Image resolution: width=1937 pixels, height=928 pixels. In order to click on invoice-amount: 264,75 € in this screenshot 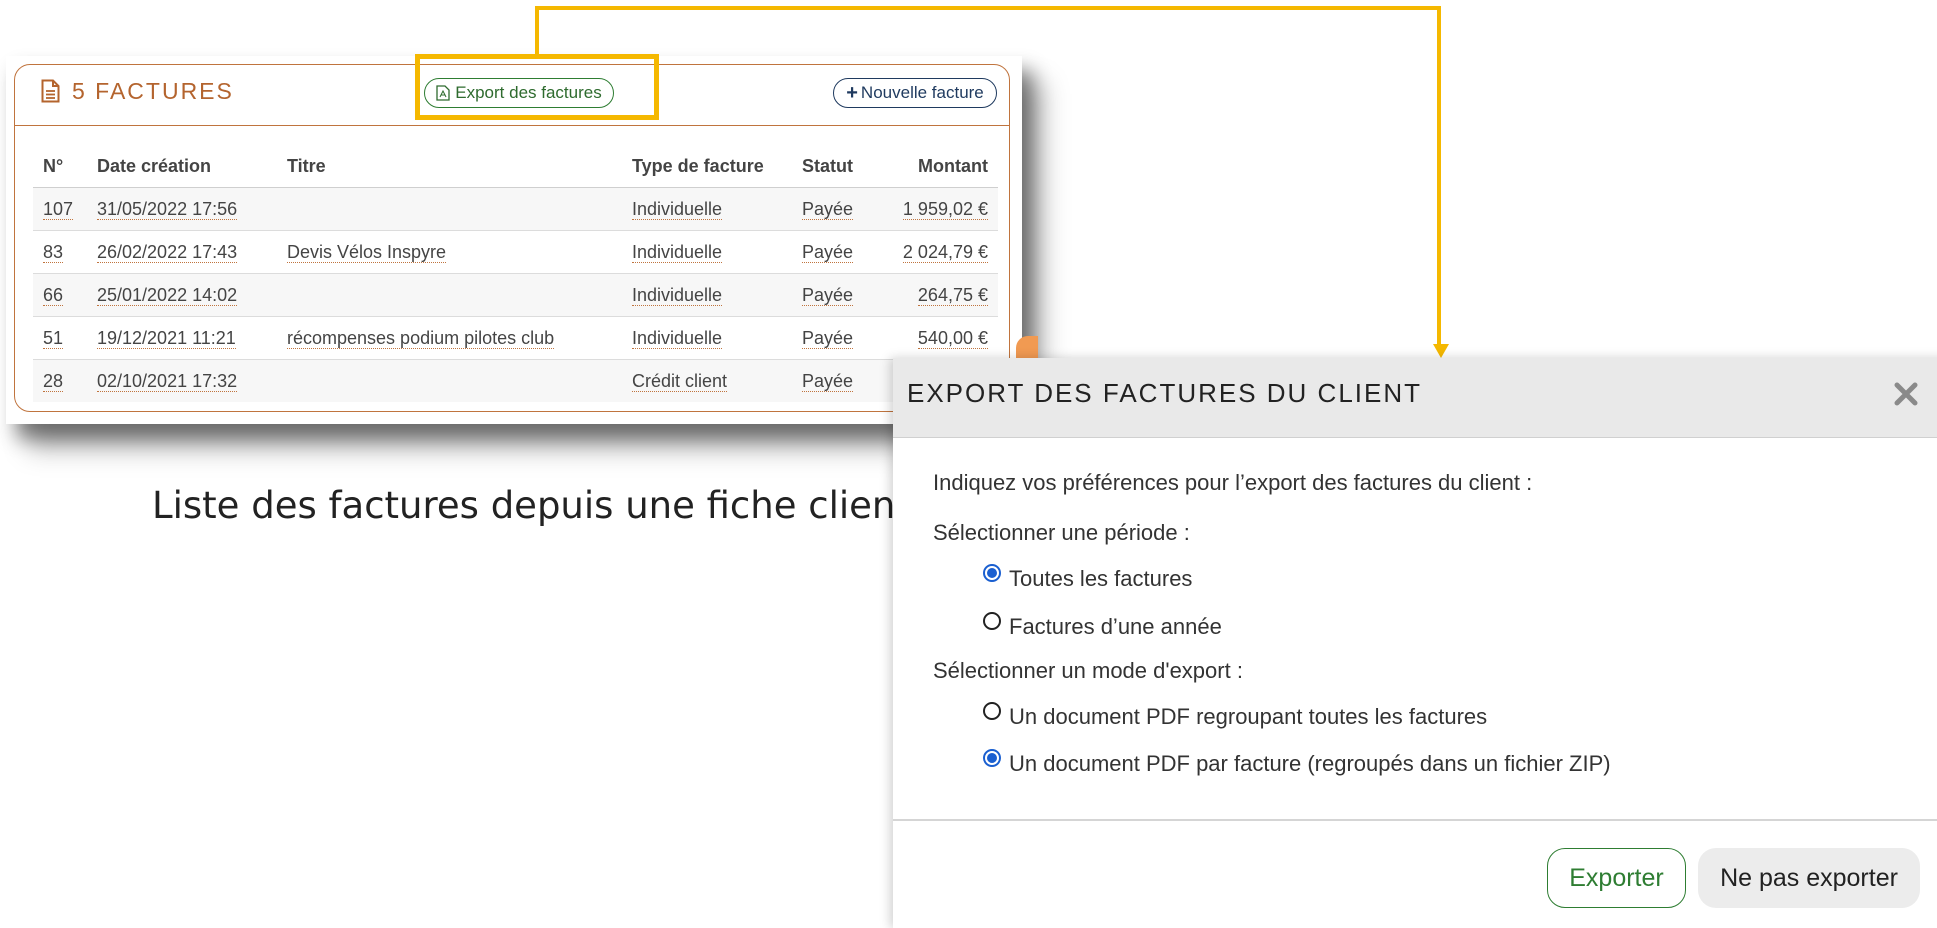, I will do `click(952, 295)`.